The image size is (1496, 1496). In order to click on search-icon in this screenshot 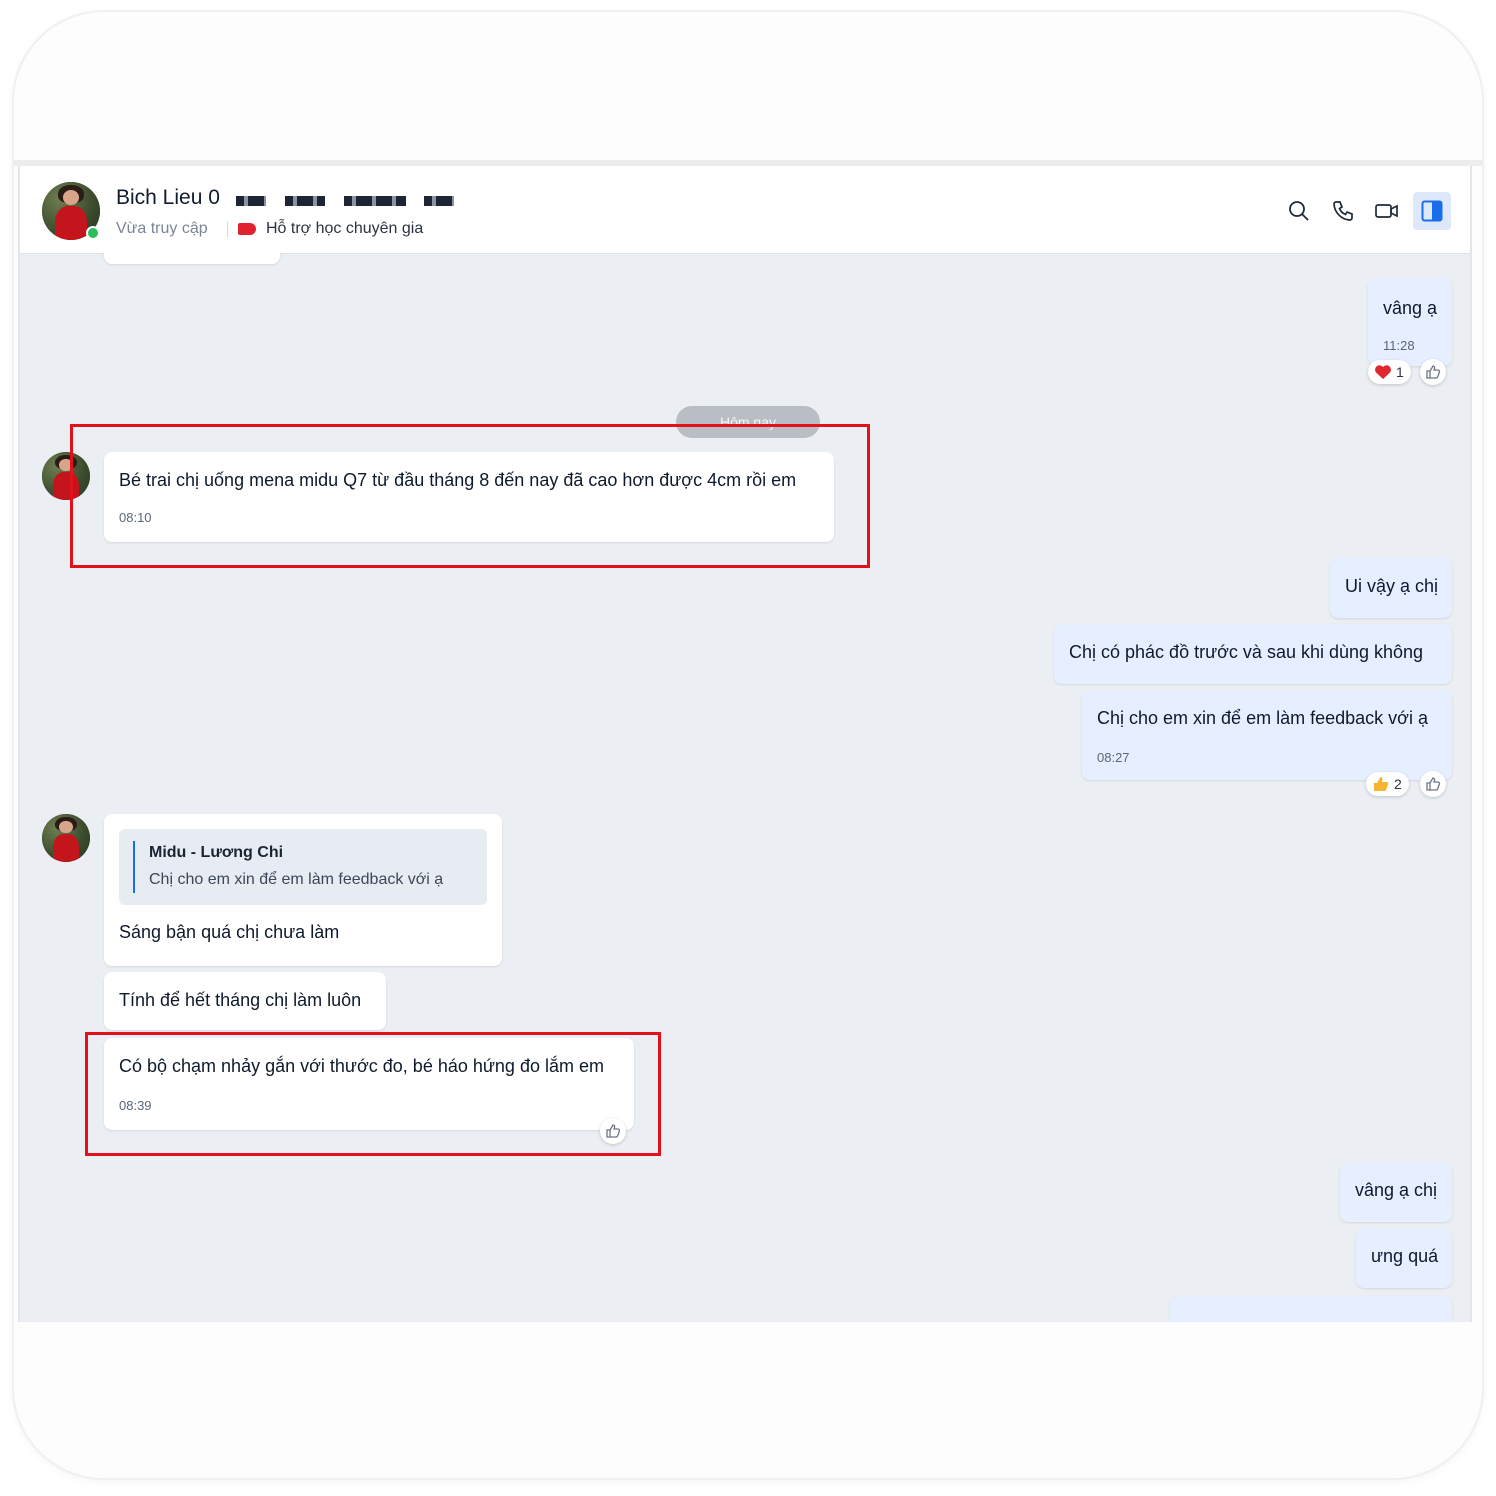, I will do `click(1299, 211)`.